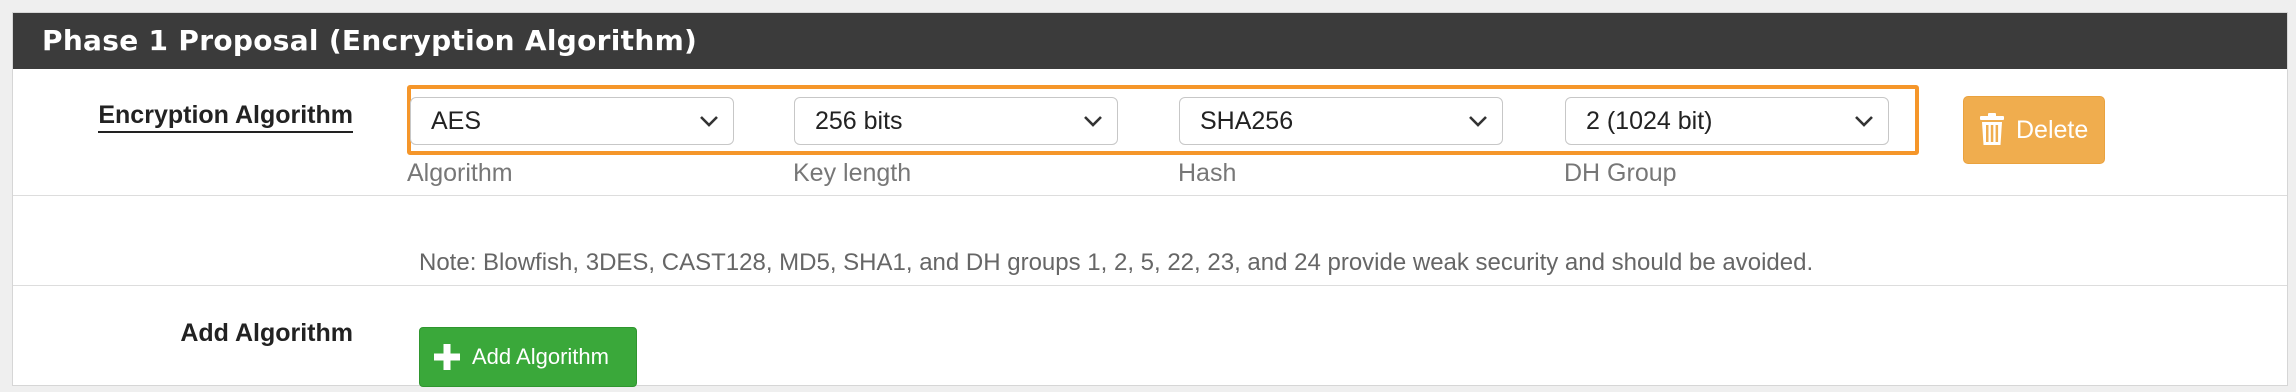 The width and height of the screenshot is (2296, 392). What do you see at coordinates (266, 333) in the screenshot?
I see `add-algorithm-label: Add Algorithm` at bounding box center [266, 333].